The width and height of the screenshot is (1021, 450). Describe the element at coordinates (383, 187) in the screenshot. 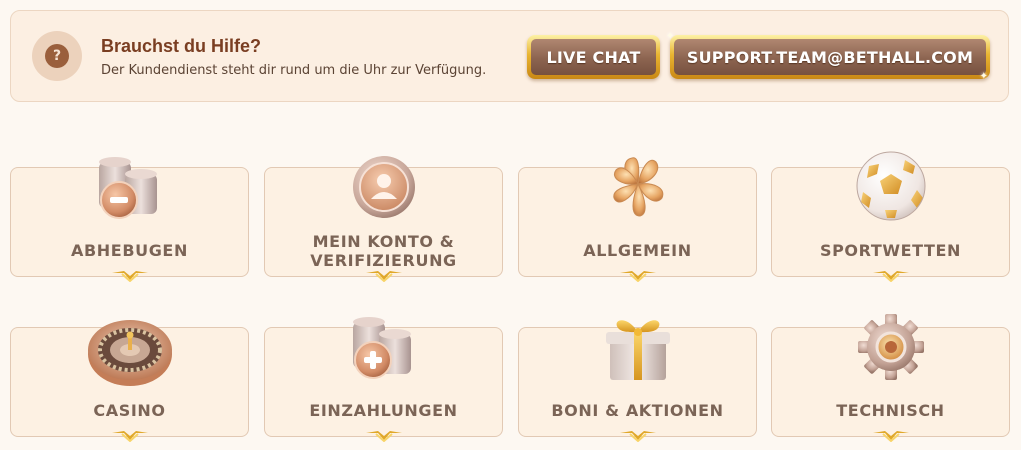

I see `user-coin-icon` at that location.